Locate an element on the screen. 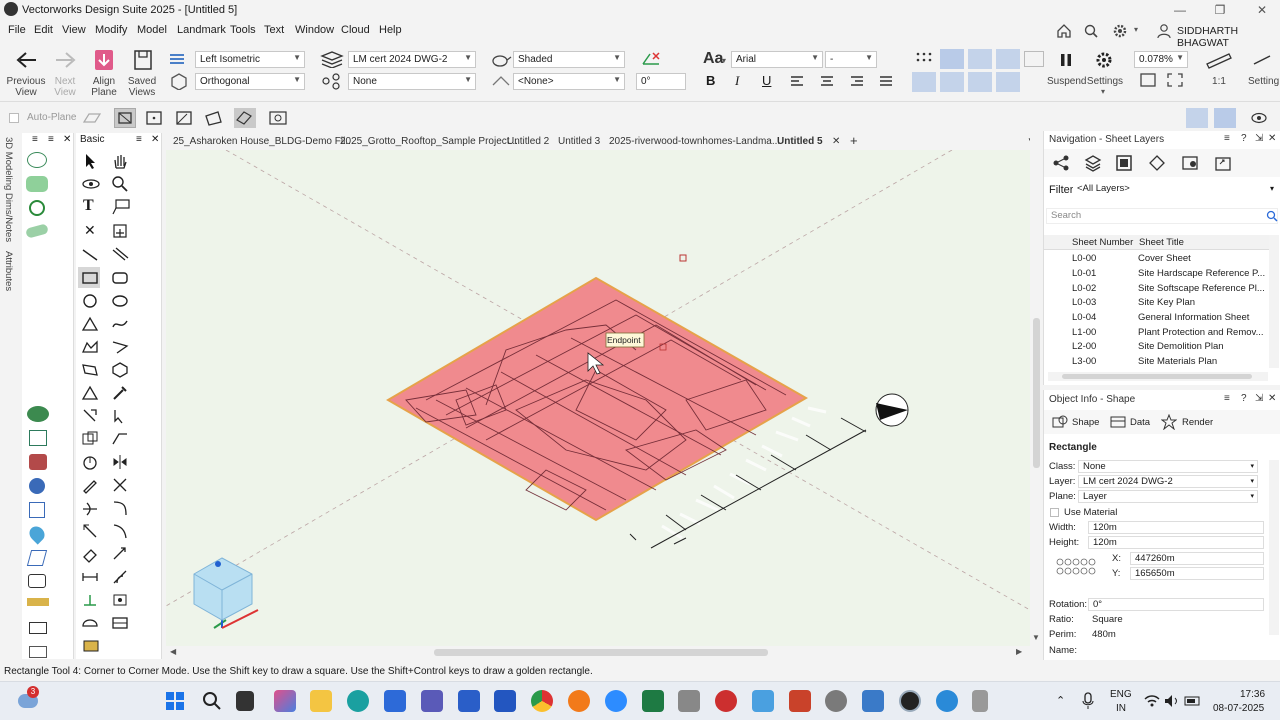  photos-icon is located at coordinates (763, 701).